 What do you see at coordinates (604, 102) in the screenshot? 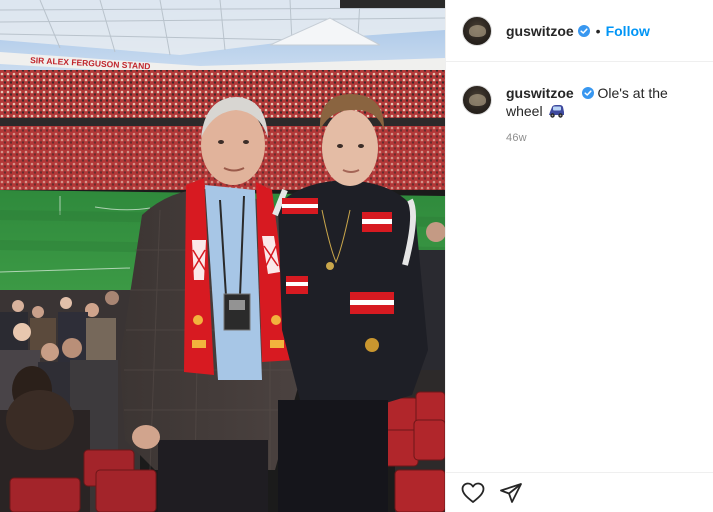
I see `caption-line: guswitzoe Ole's at the wheel` at bounding box center [604, 102].